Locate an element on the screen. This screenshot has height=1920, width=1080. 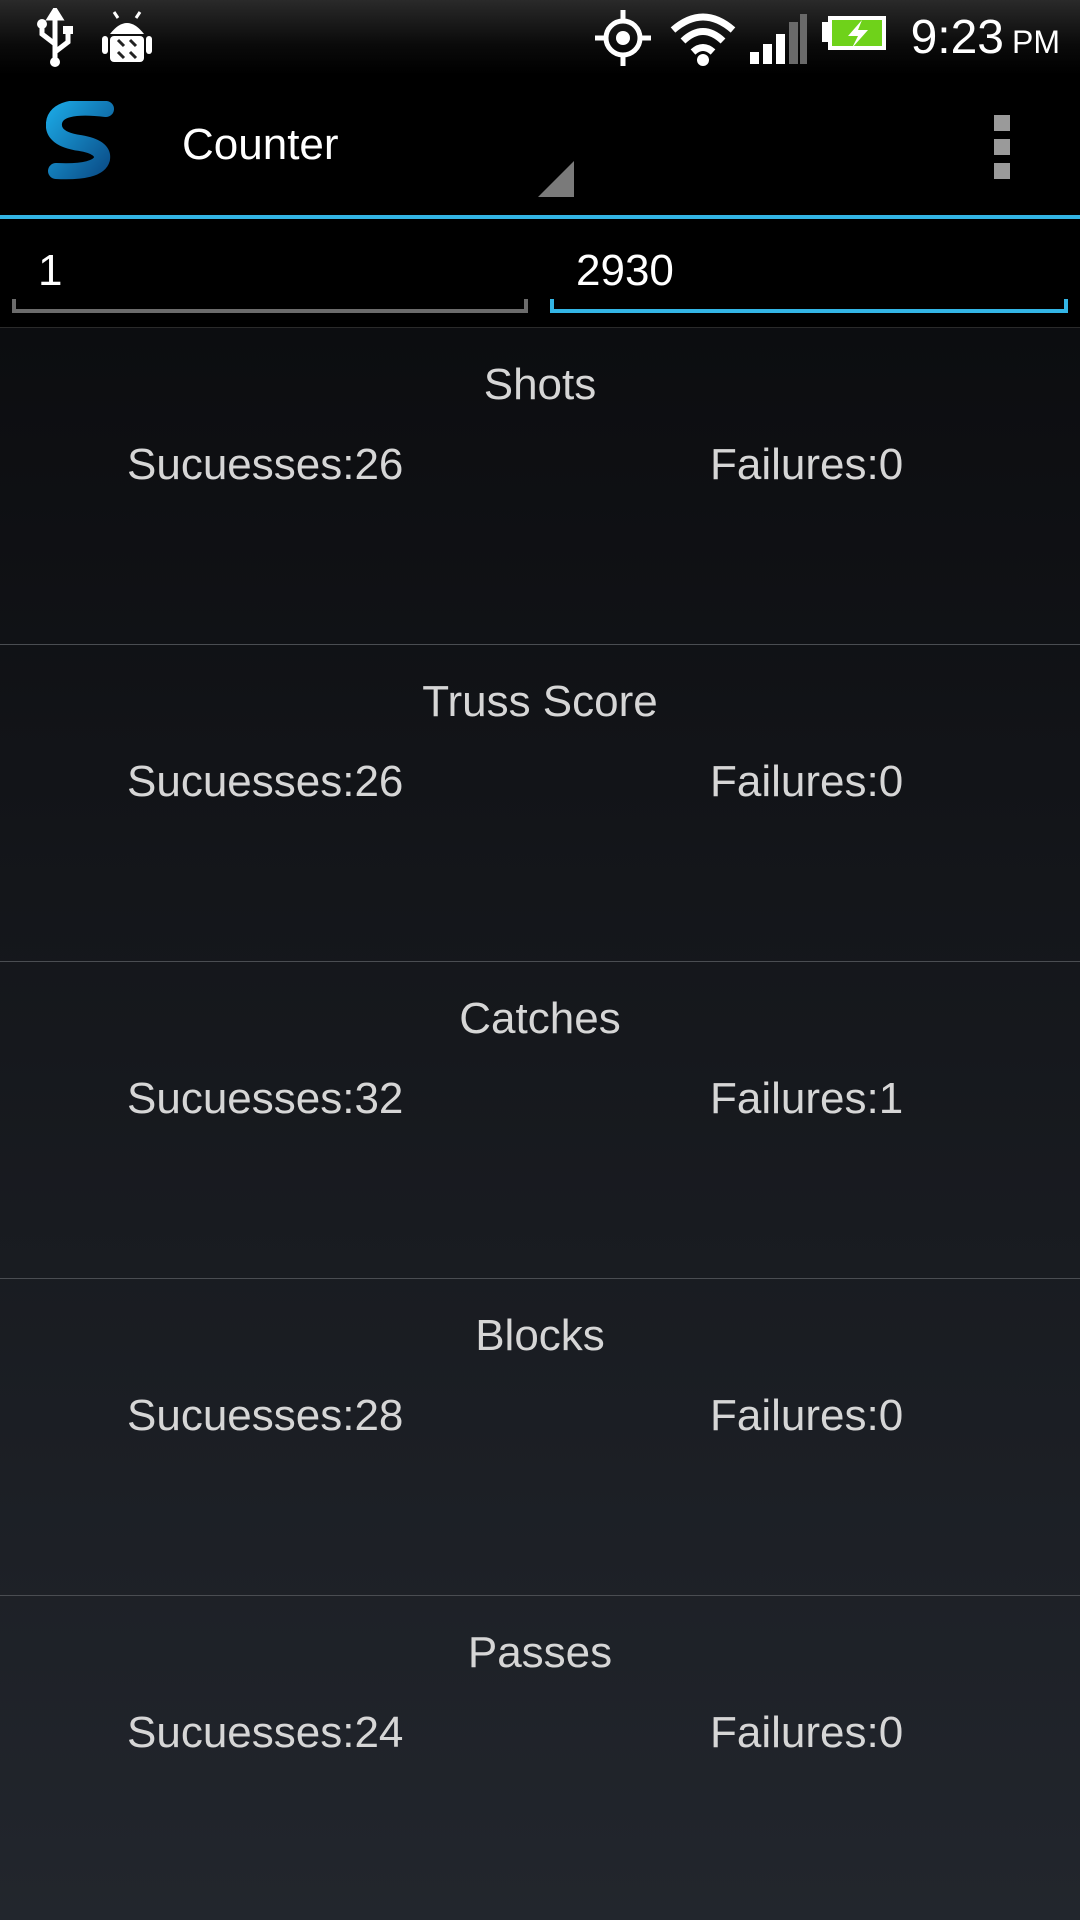
wifi-icon is located at coordinates (703, 39).